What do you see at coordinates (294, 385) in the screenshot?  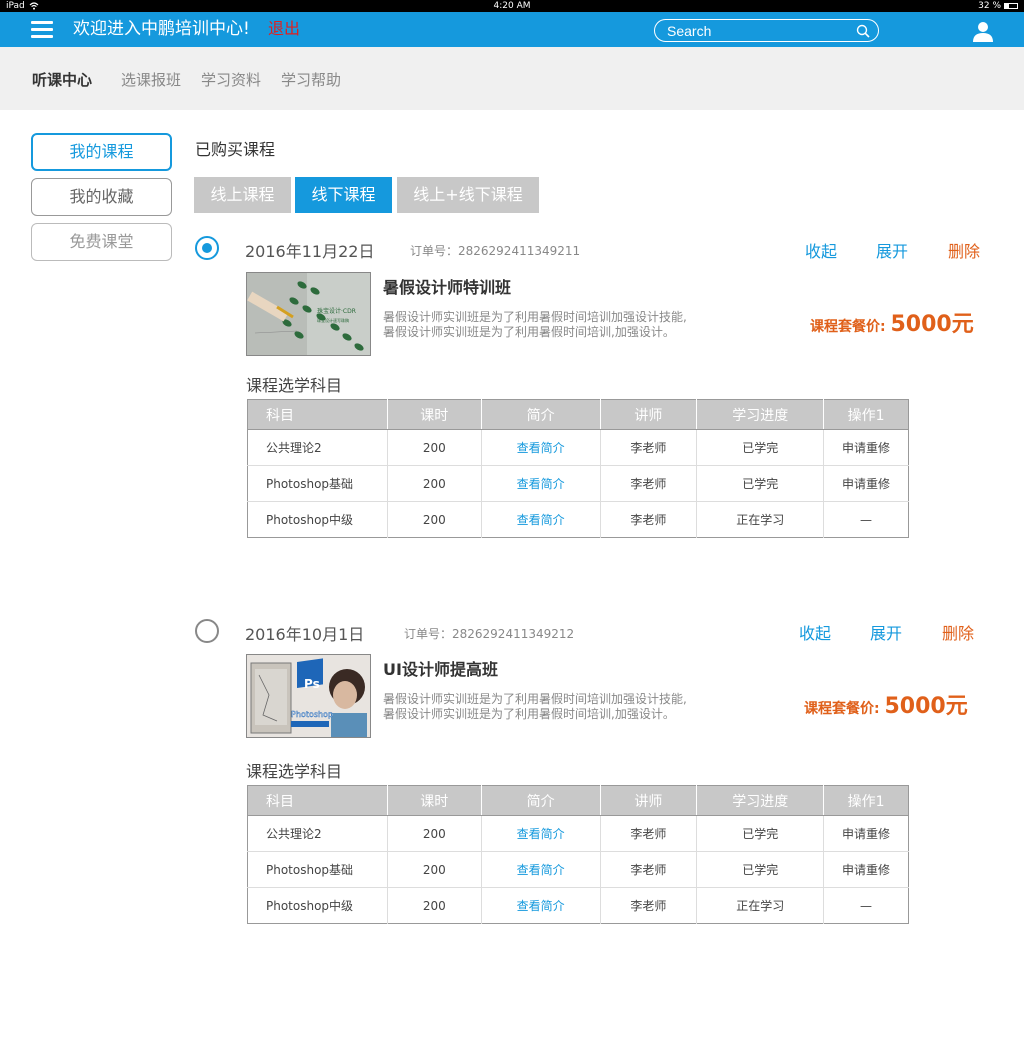 I see `subjects-title: 课程选学科目` at bounding box center [294, 385].